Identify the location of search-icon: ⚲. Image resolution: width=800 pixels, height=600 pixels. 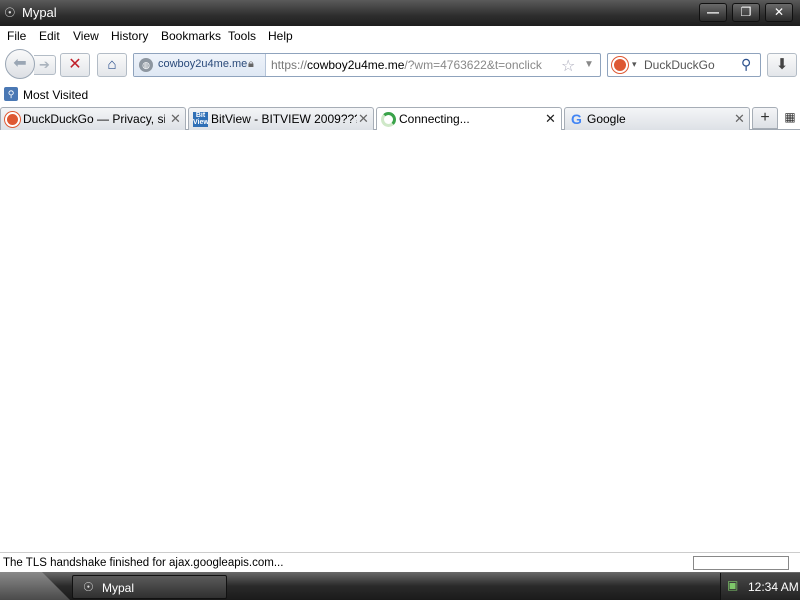
(746, 64).